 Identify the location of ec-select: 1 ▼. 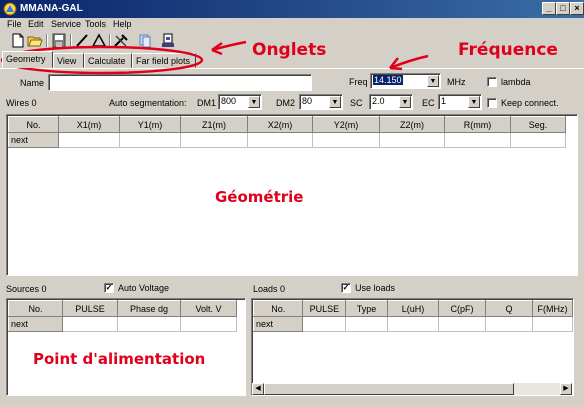
(460, 102).